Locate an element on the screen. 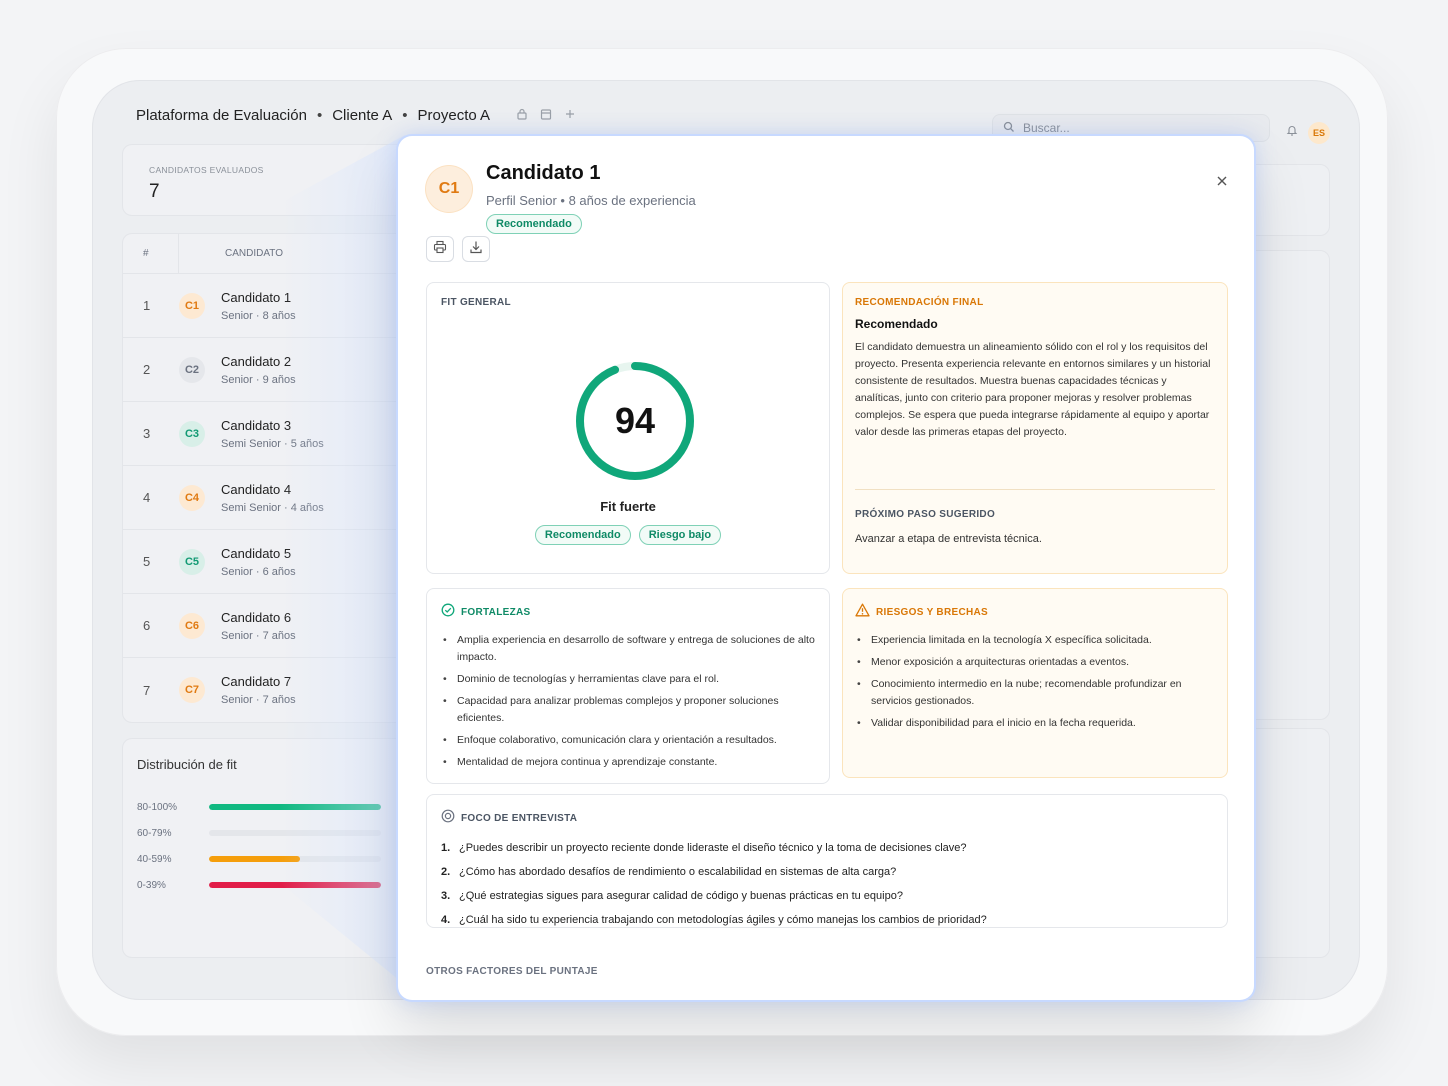 This screenshot has width=1448, height=1086. column-candidate: CANDIDATO is located at coordinates (254, 253).